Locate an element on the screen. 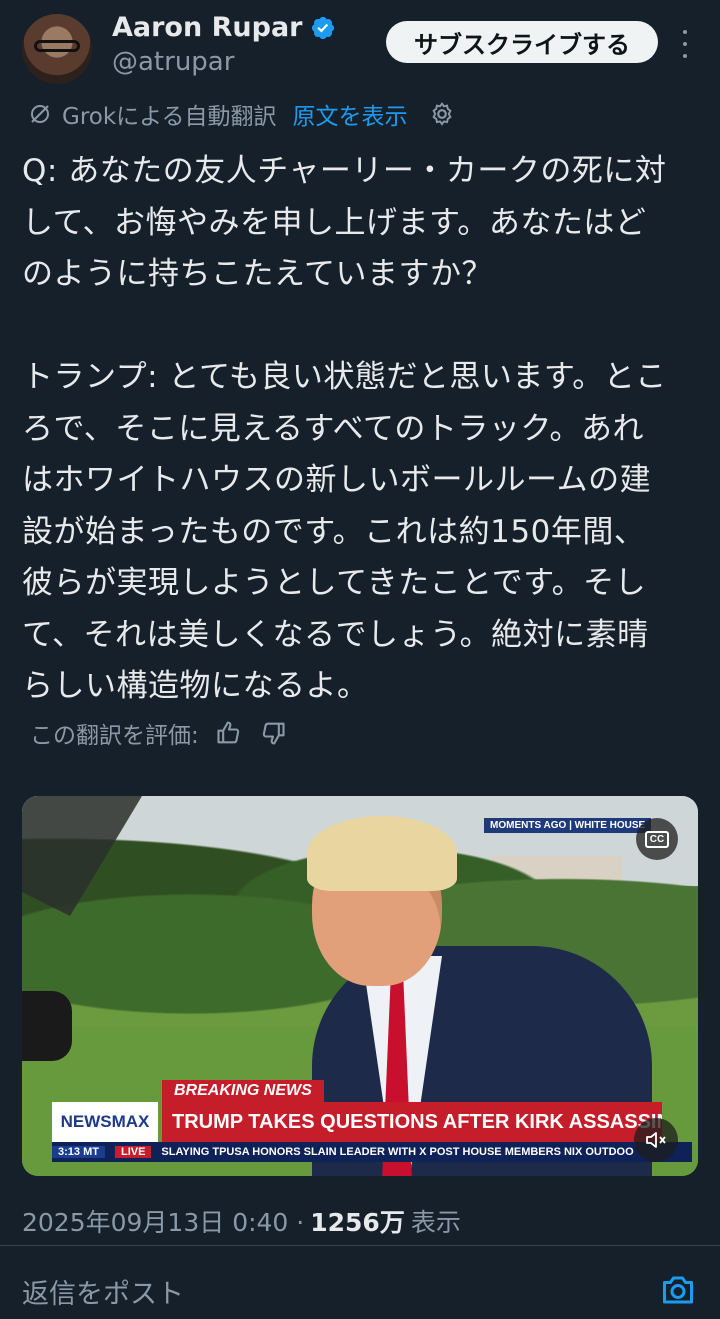 Image resolution: width=720 pixels, height=1319 pixels. verified-badge-icon is located at coordinates (323, 27).